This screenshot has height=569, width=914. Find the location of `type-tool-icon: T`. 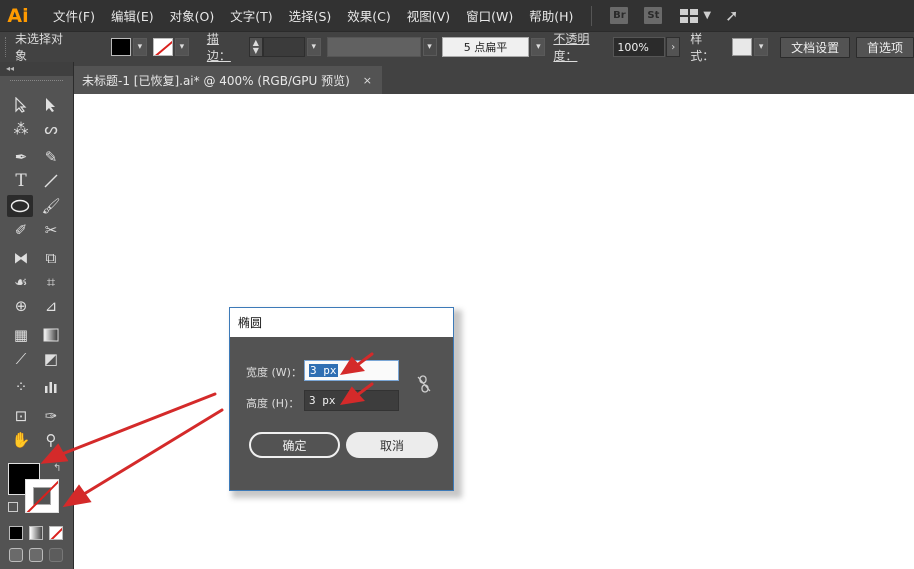

type-tool-icon: T is located at coordinates (21, 181).